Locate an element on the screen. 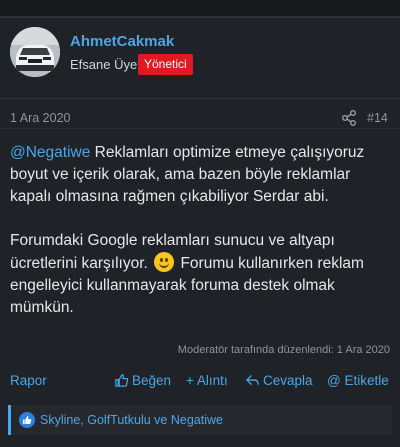  quote-button: + Alıntı is located at coordinates (207, 380).